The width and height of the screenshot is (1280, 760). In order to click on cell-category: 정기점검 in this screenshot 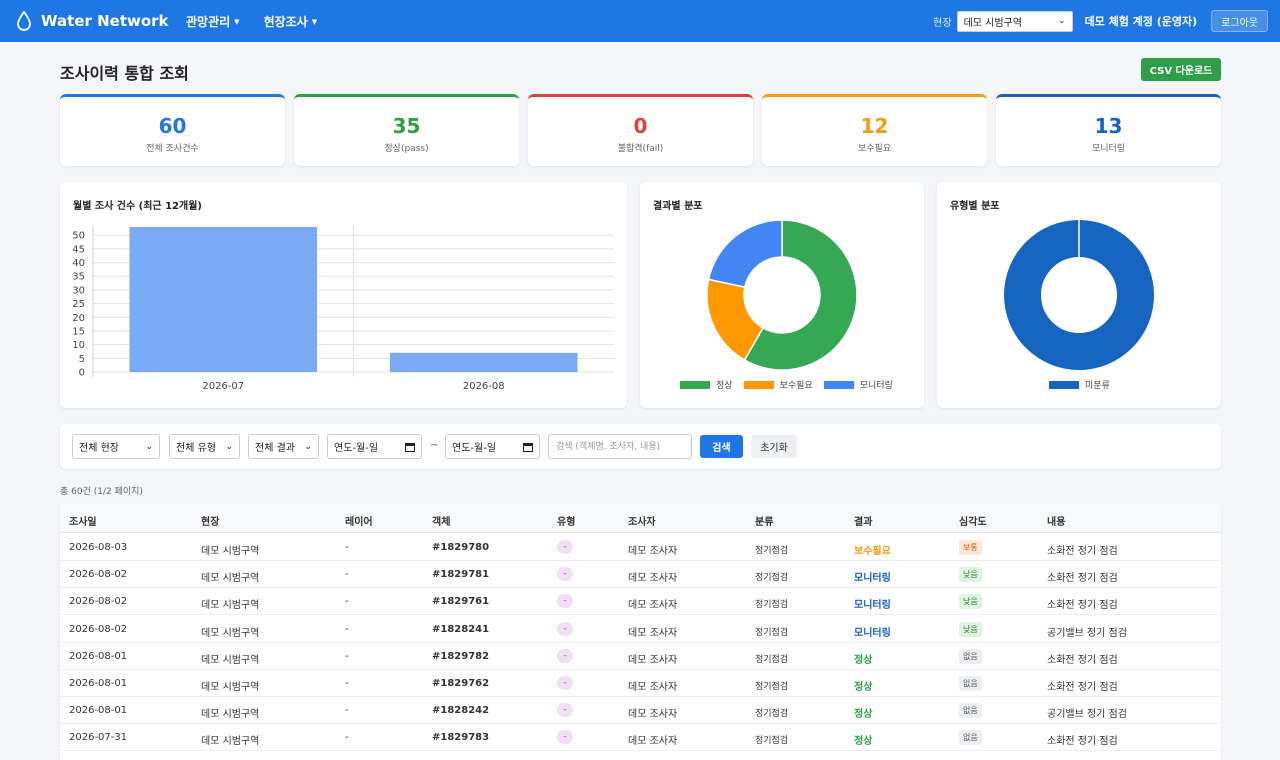, I will do `click(772, 632)`.